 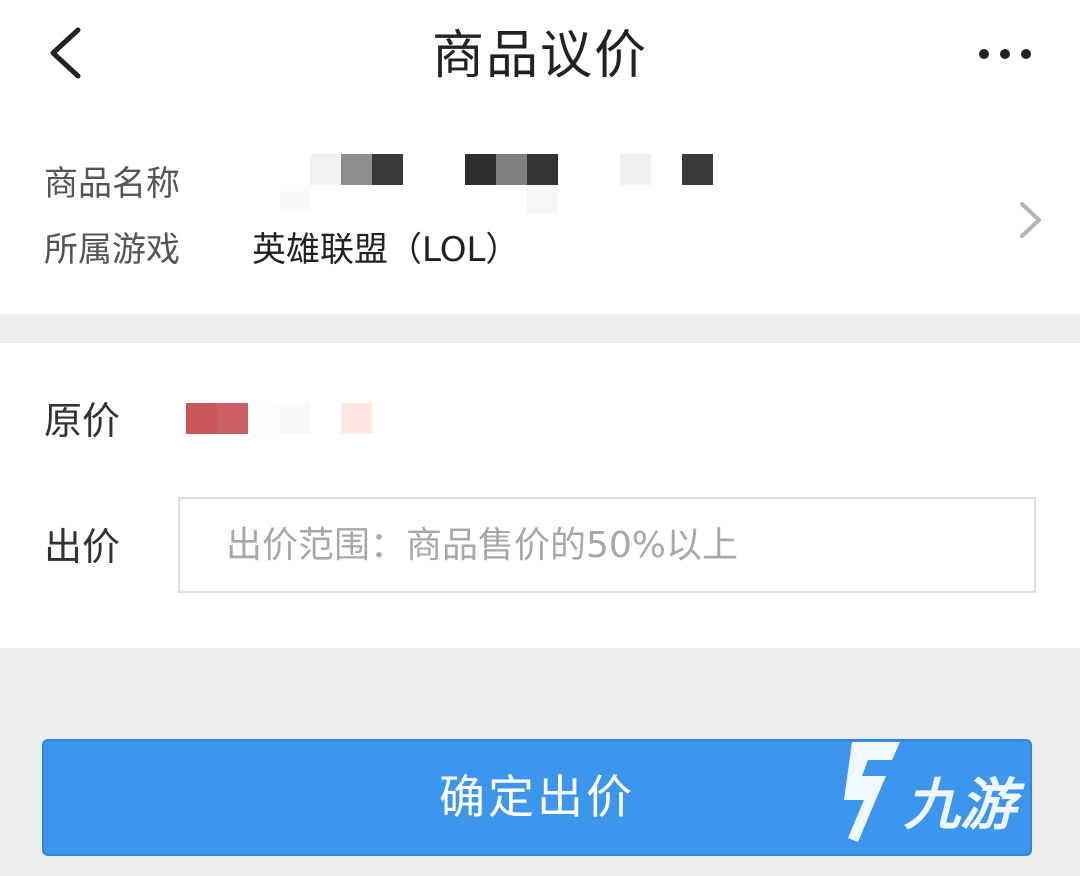 I want to click on game-value: 英雄联盟（LOL）, so click(x=386, y=250).